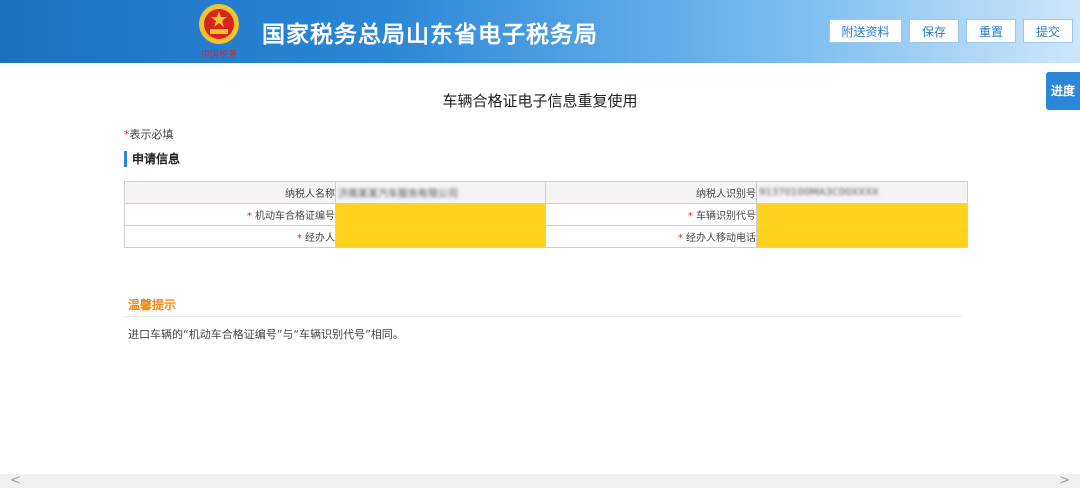  What do you see at coordinates (320, 238) in the screenshot?
I see `handler-label-text: 经办人` at bounding box center [320, 238].